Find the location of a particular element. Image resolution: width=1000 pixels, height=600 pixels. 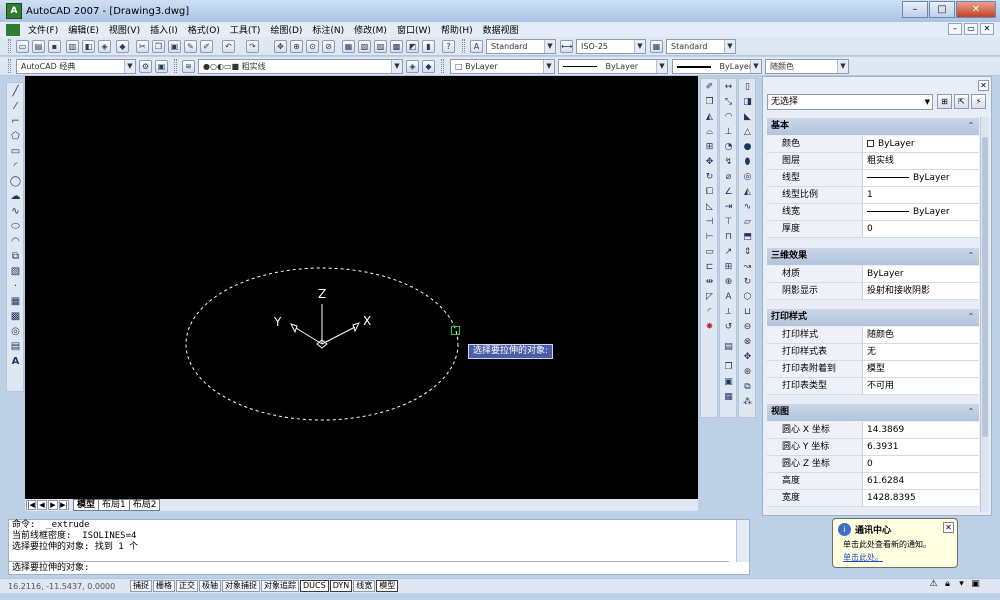

workspace-select: AutoCAD 经典 ▼ is located at coordinates (76, 66).